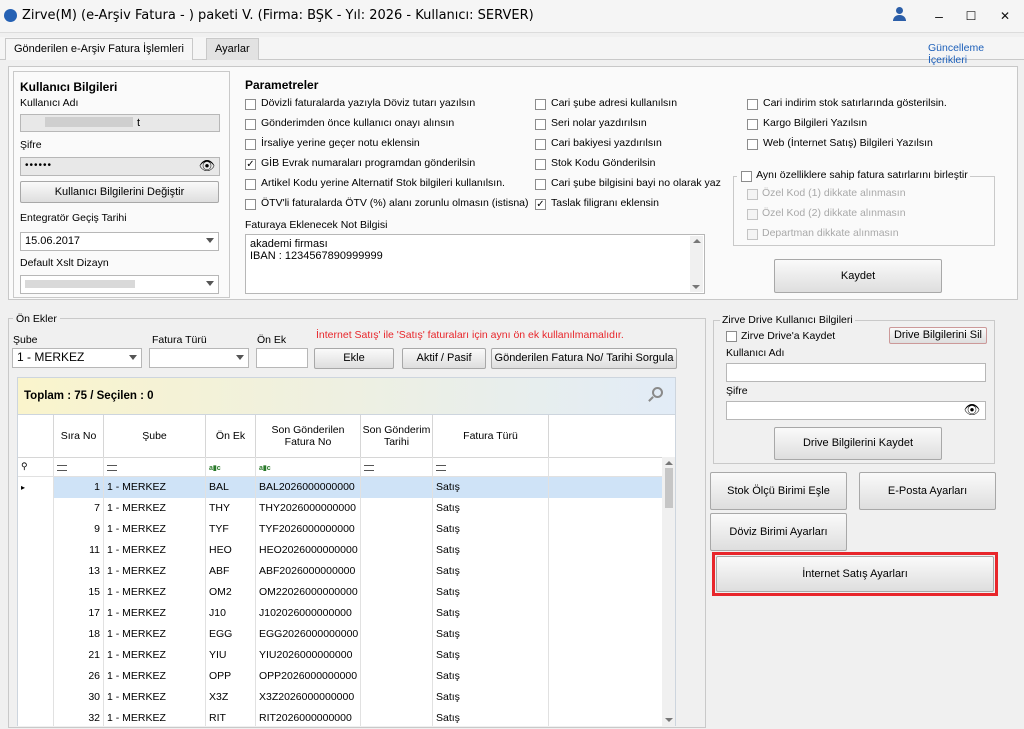 The image size is (1024, 729). I want to click on param-checkbox-col2-5: ✓, so click(540, 204).